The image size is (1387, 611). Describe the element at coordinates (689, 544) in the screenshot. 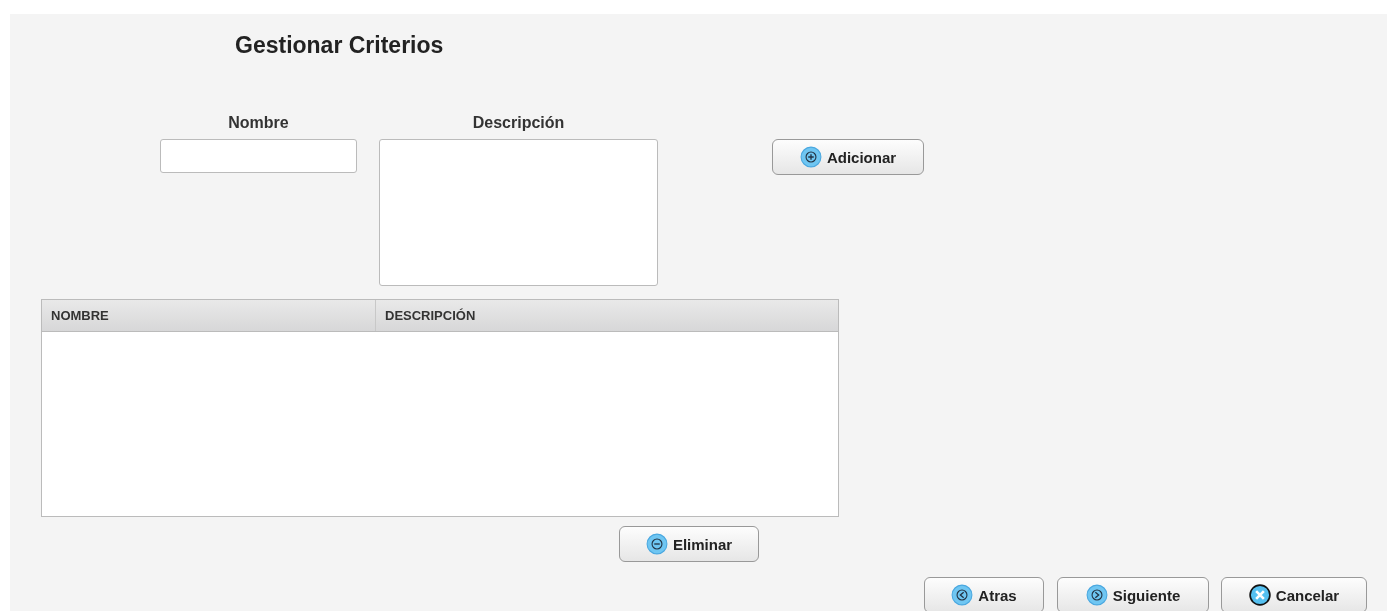

I see `delete-button: Eliminar` at that location.